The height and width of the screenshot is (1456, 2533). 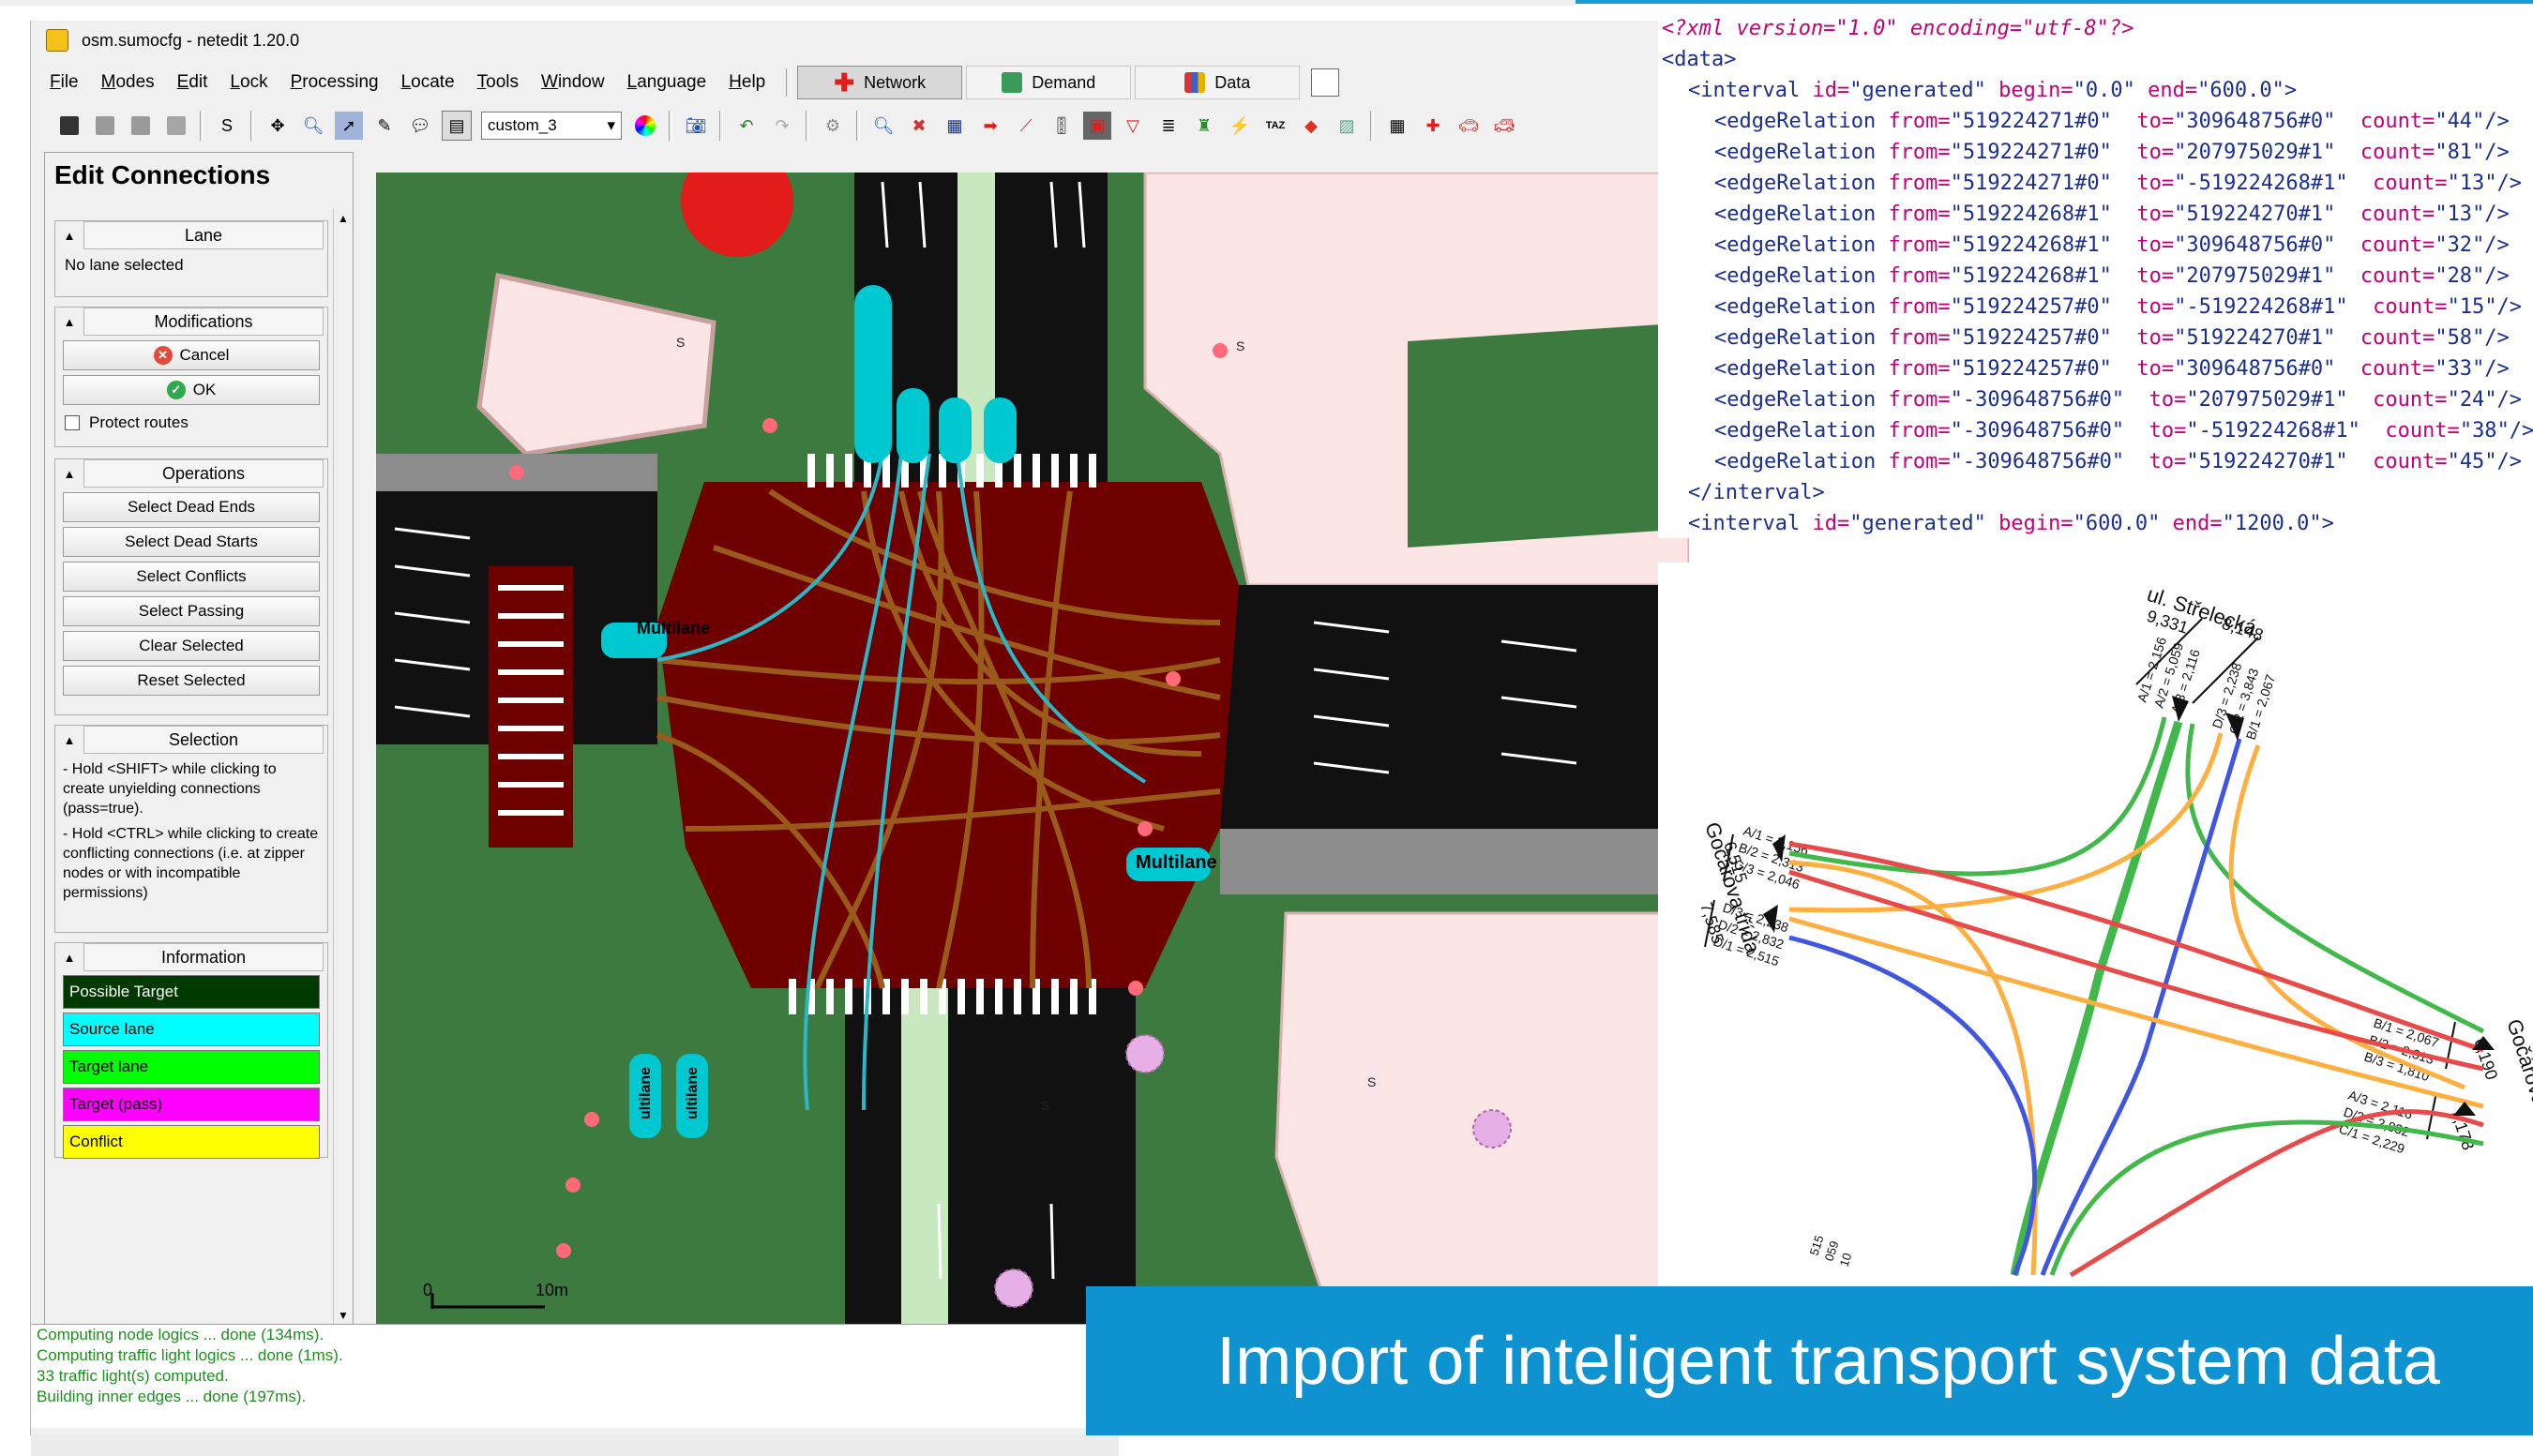 What do you see at coordinates (667, 82) in the screenshot?
I see `menu-language: Language` at bounding box center [667, 82].